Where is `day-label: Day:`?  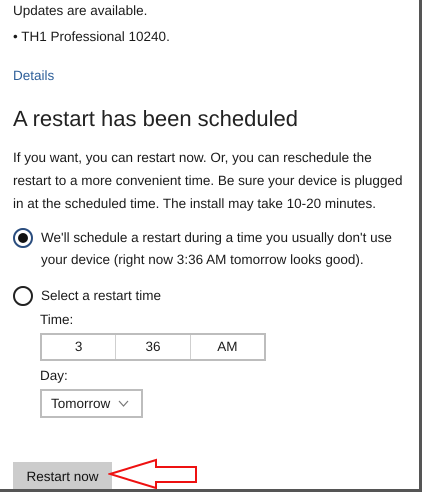 day-label: Day: is located at coordinates (54, 376).